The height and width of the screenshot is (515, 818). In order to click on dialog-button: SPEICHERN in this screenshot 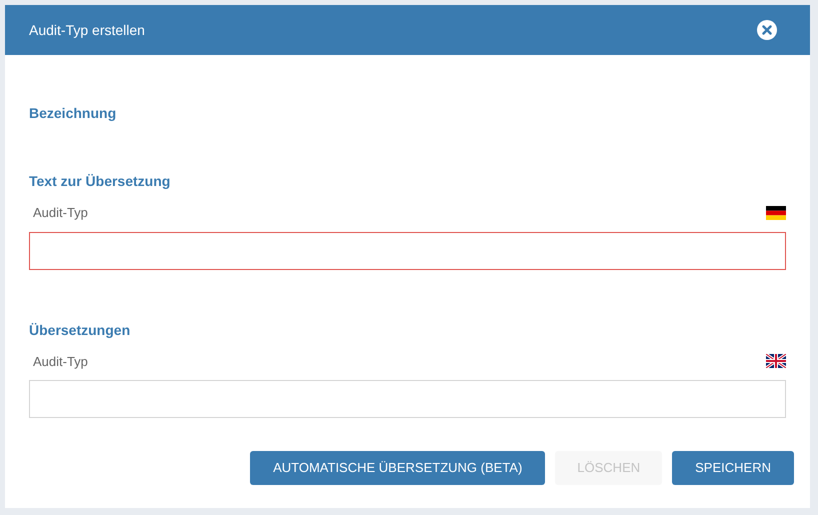, I will do `click(733, 468)`.